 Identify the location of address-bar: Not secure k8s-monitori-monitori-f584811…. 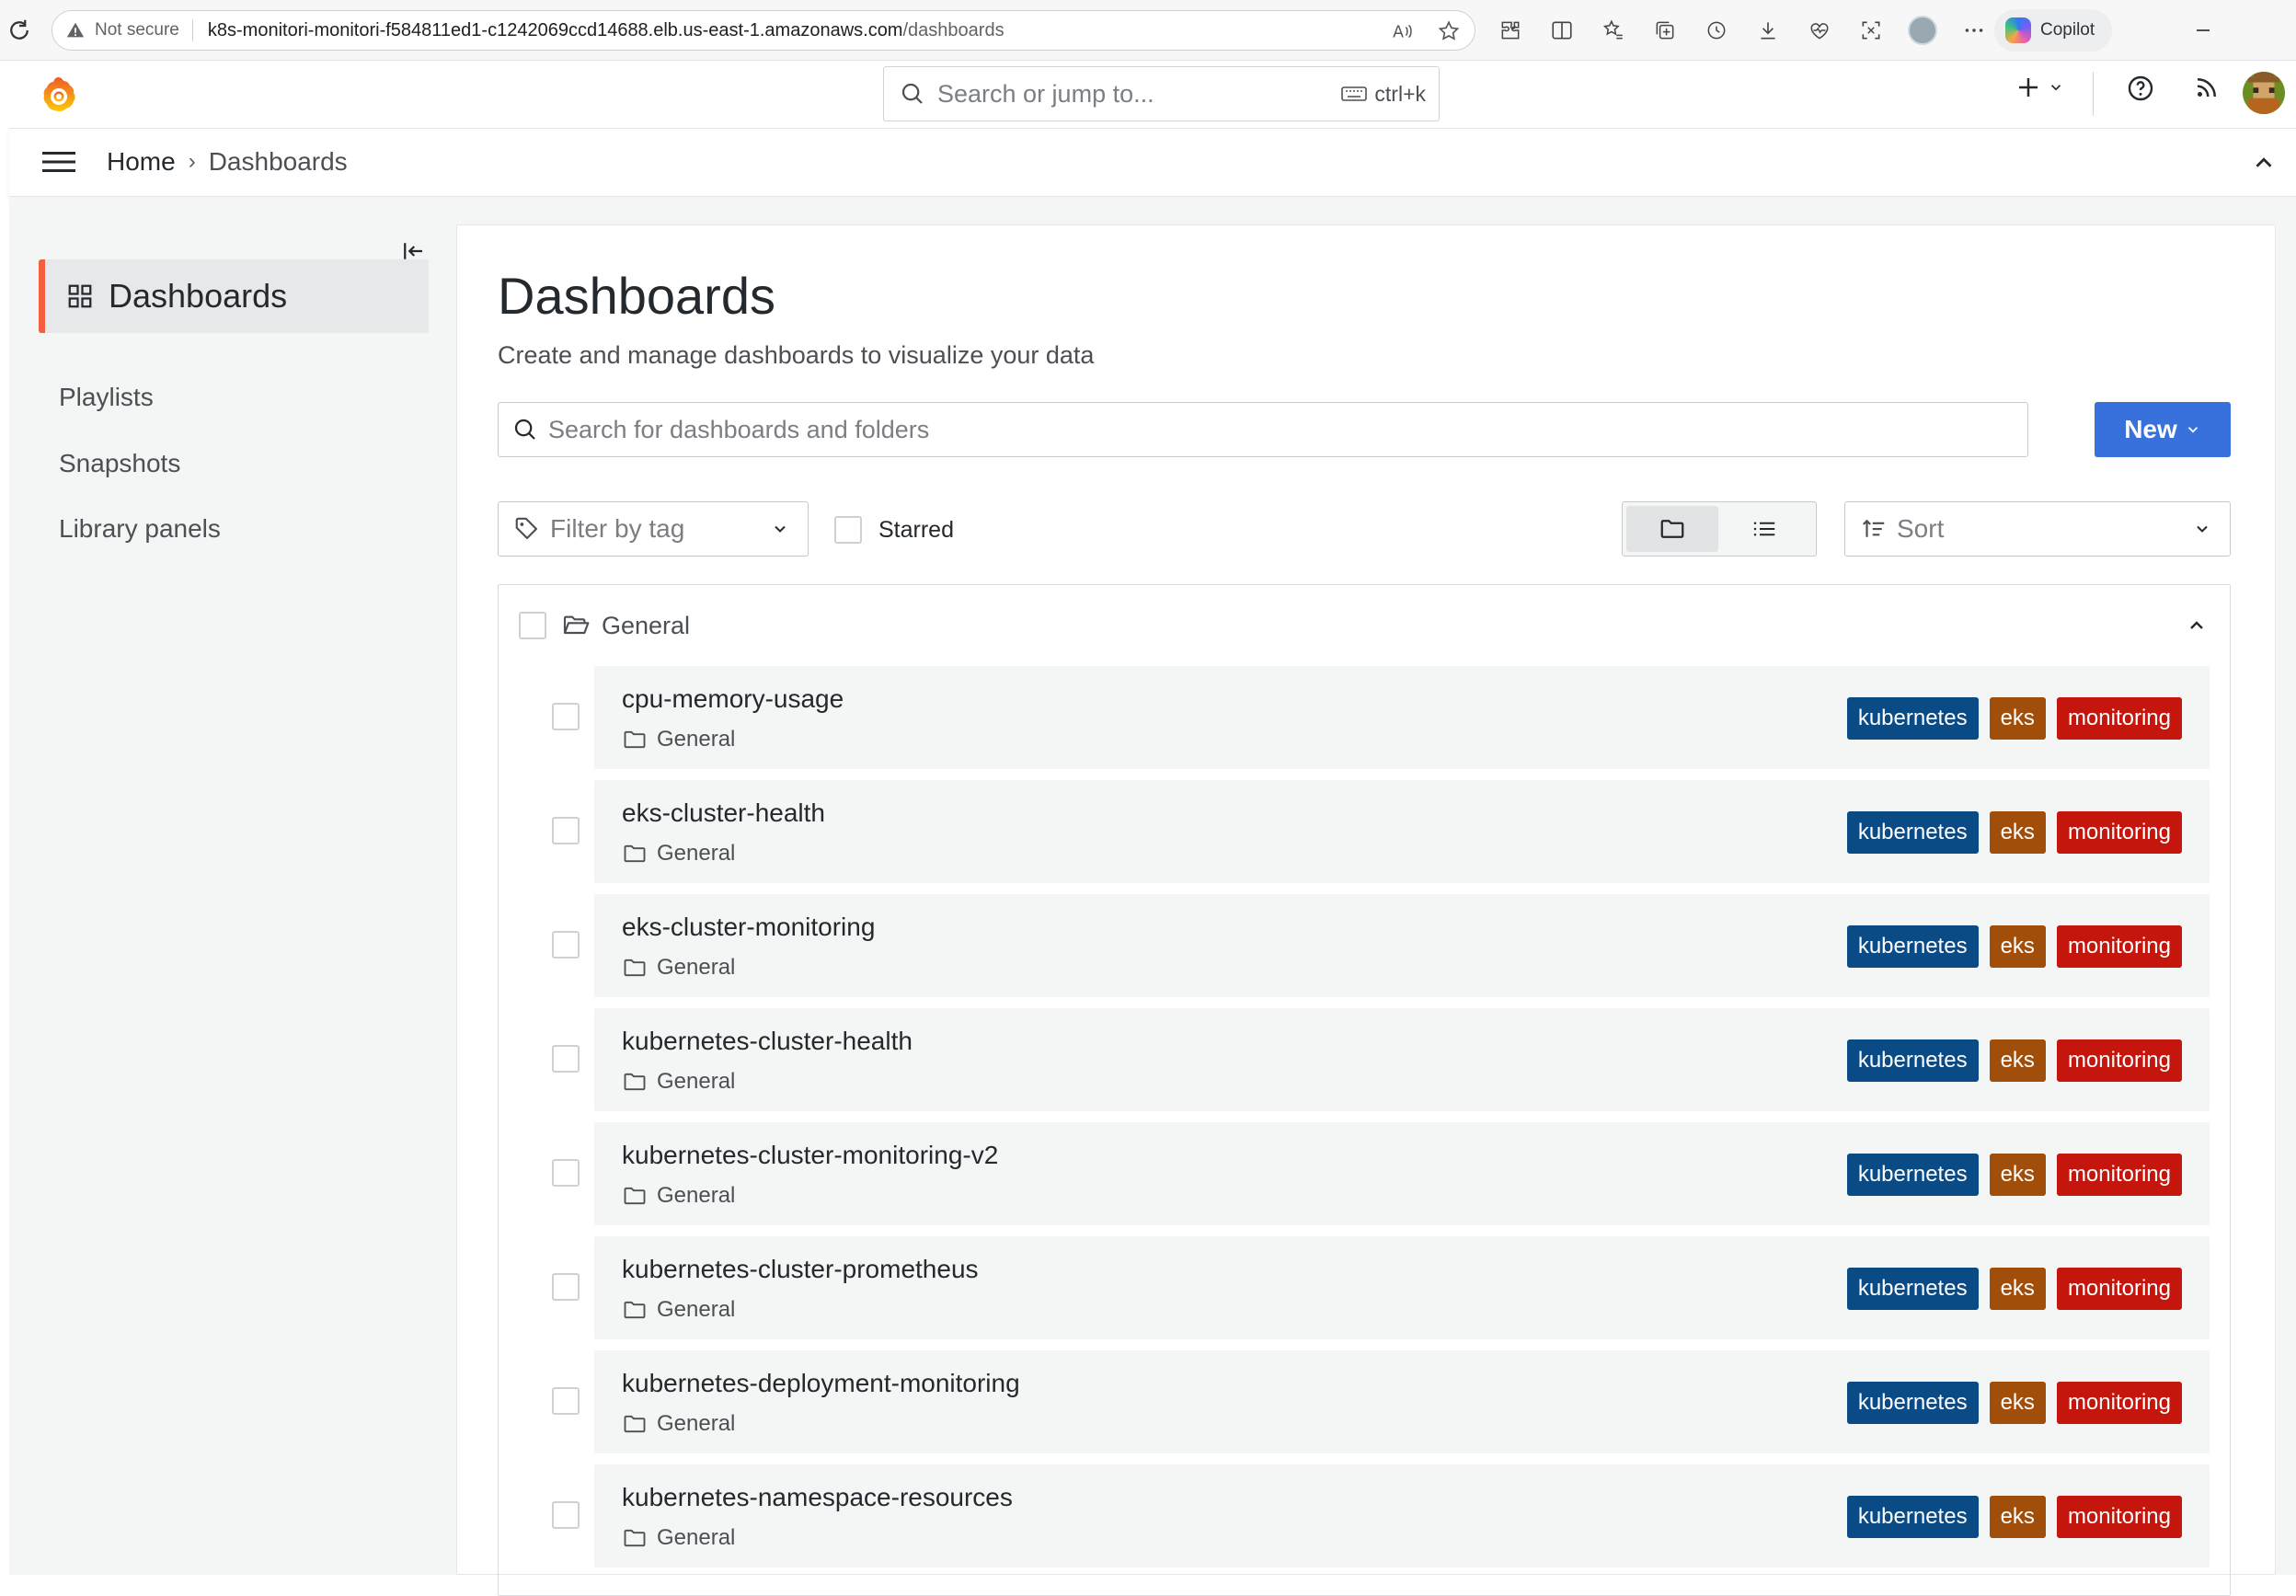
(763, 30).